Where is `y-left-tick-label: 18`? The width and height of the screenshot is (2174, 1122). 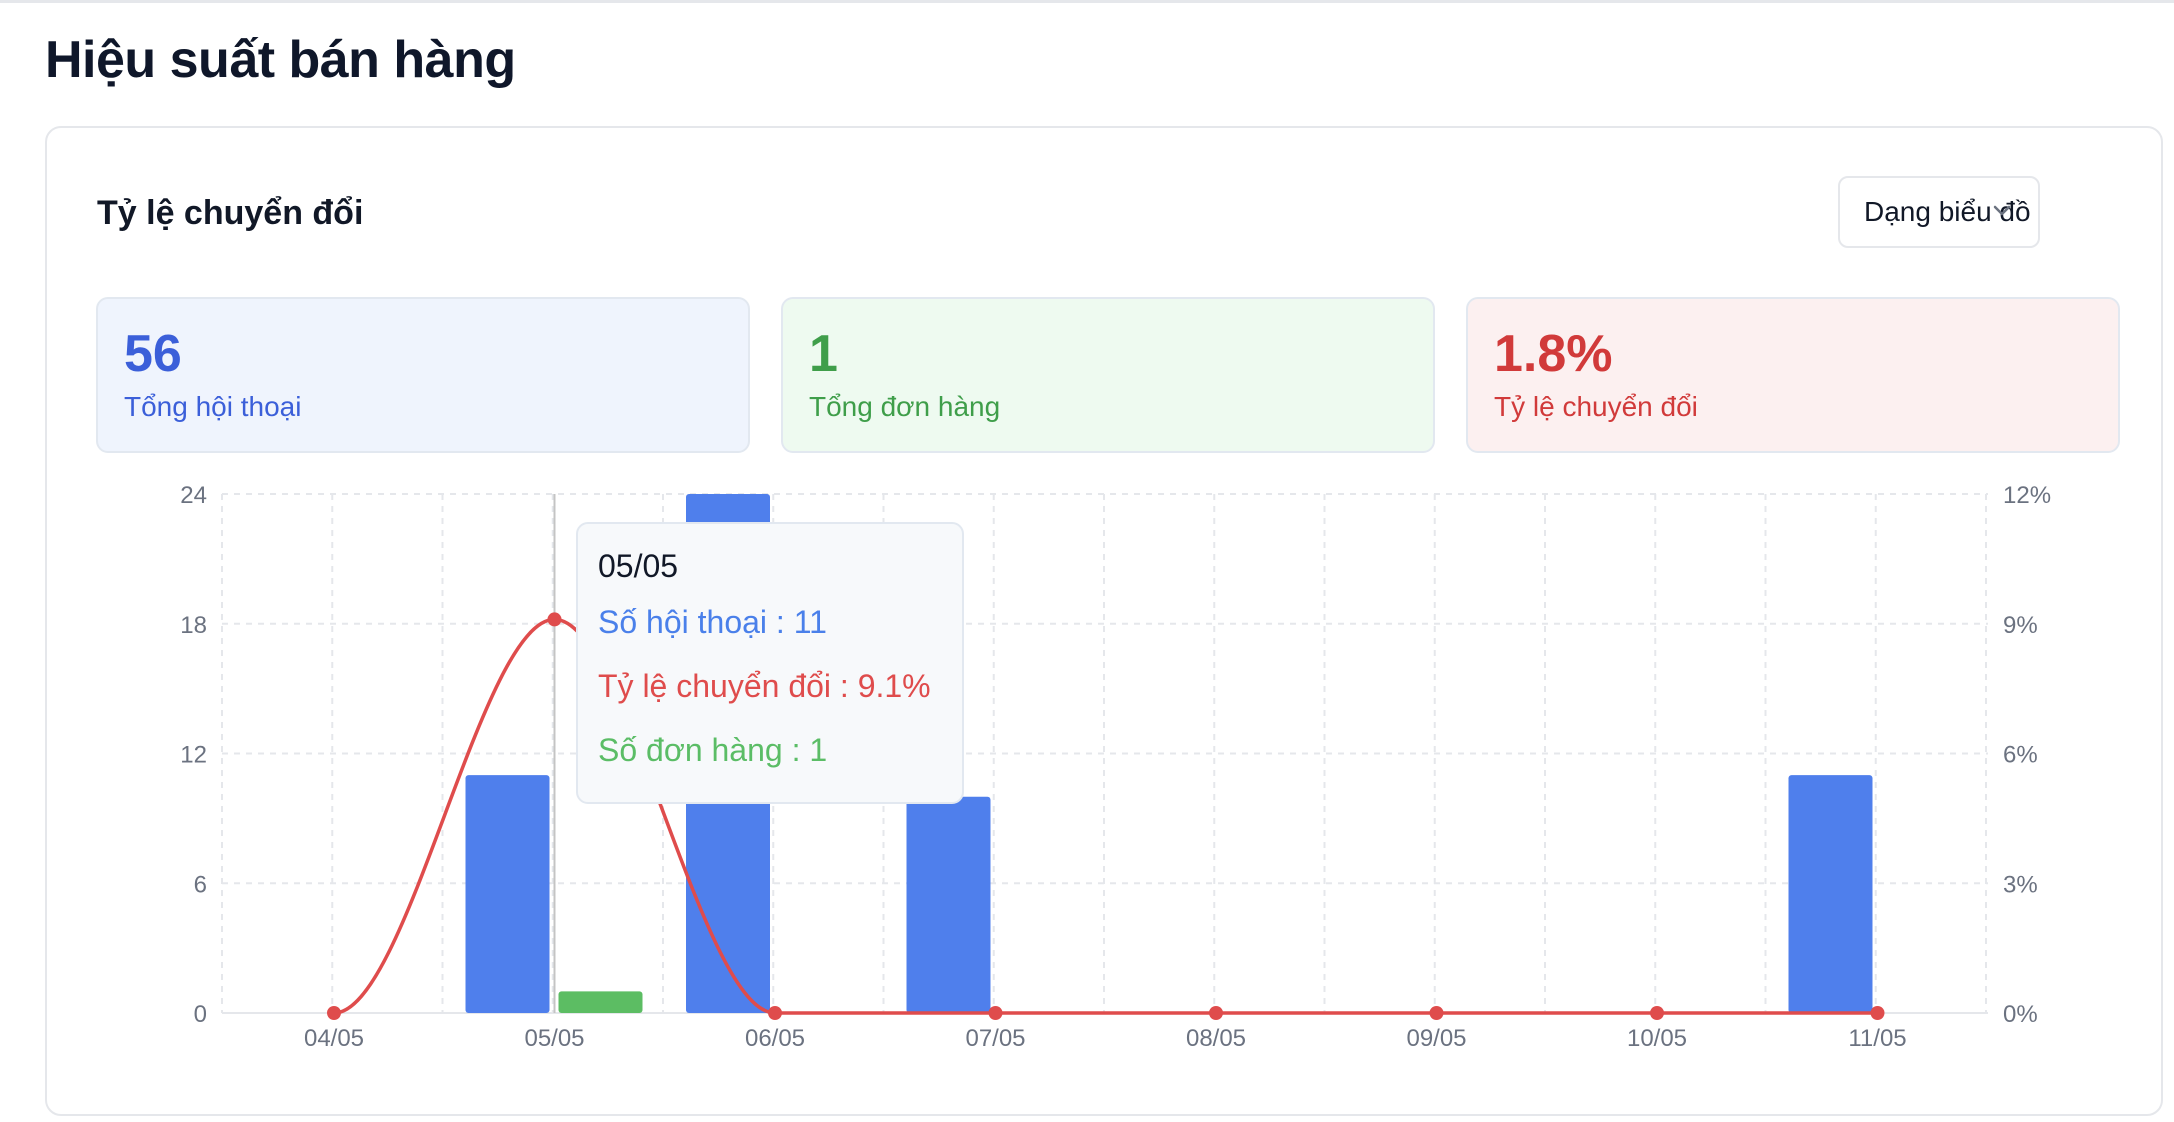
y-left-tick-label: 18 is located at coordinates (193, 625).